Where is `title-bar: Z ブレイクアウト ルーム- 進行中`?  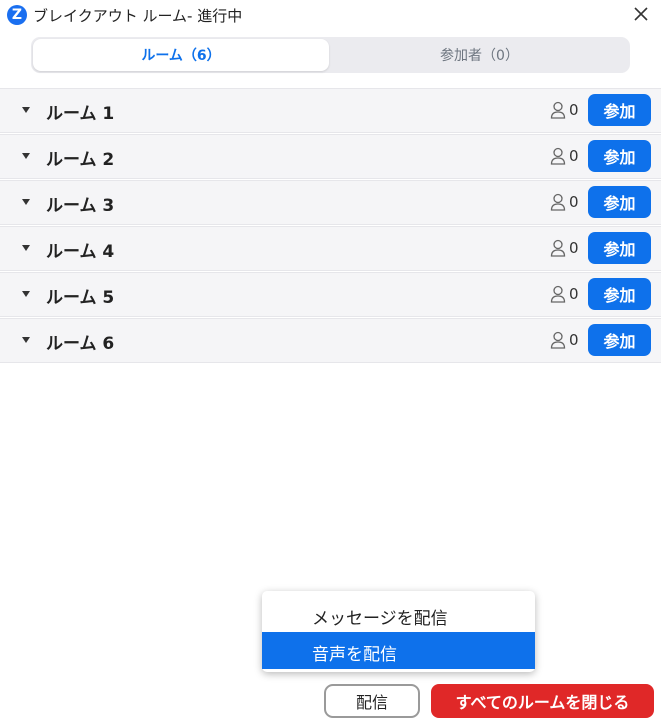
title-bar: Z ブレイクアウト ルーム- 進行中 is located at coordinates (330, 16).